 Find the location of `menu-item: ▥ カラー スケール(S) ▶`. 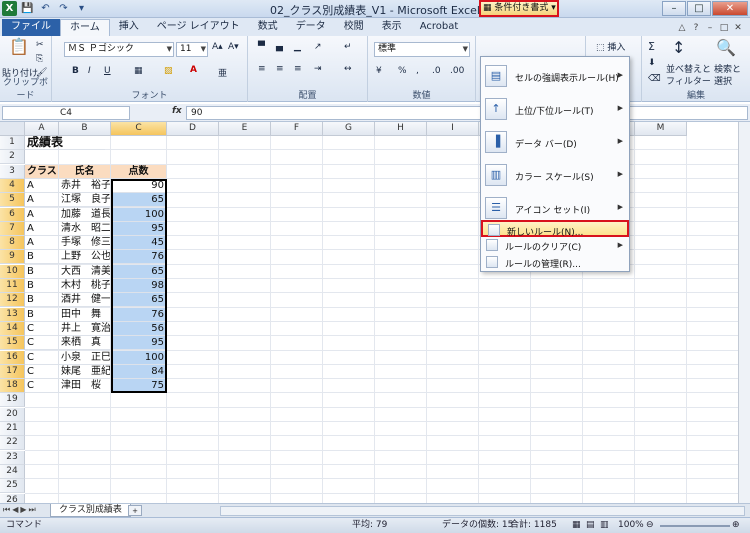

menu-item: ▥ カラー スケール(S) ▶ is located at coordinates (555, 175).